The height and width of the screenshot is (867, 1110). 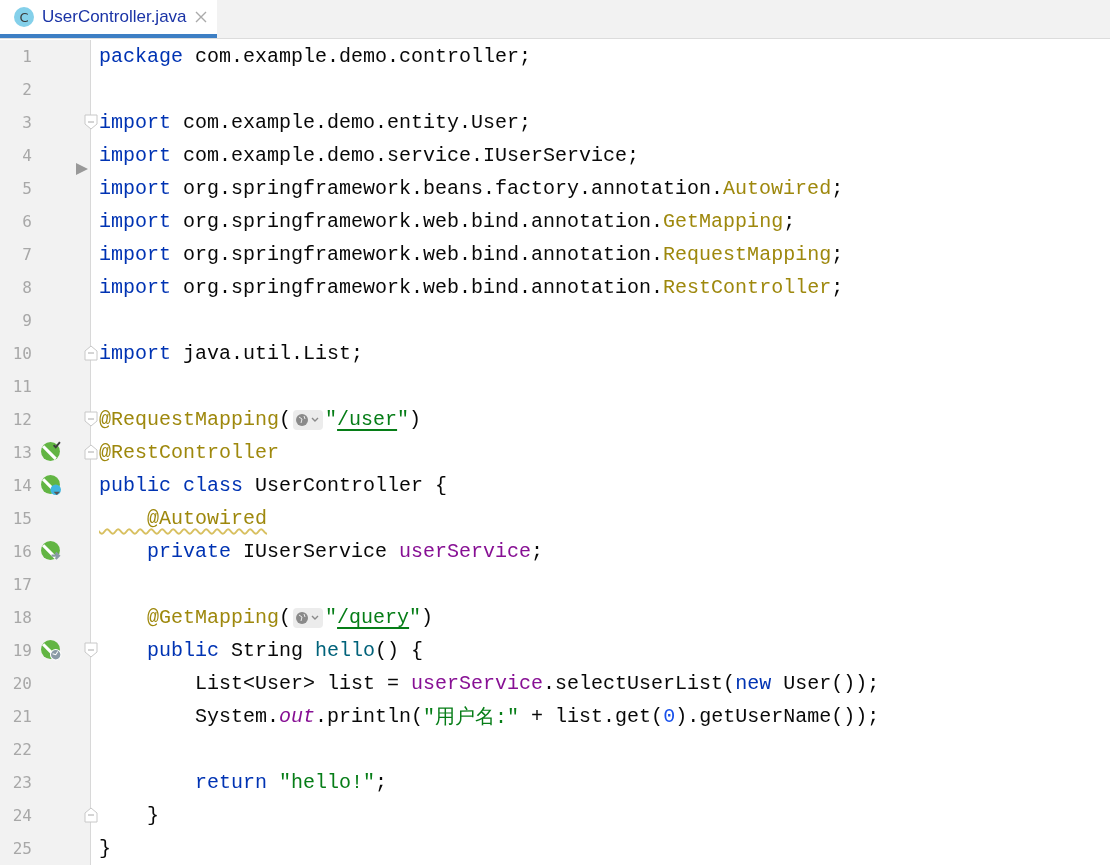 What do you see at coordinates (24, 17) in the screenshot?
I see `class-icon: C` at bounding box center [24, 17].